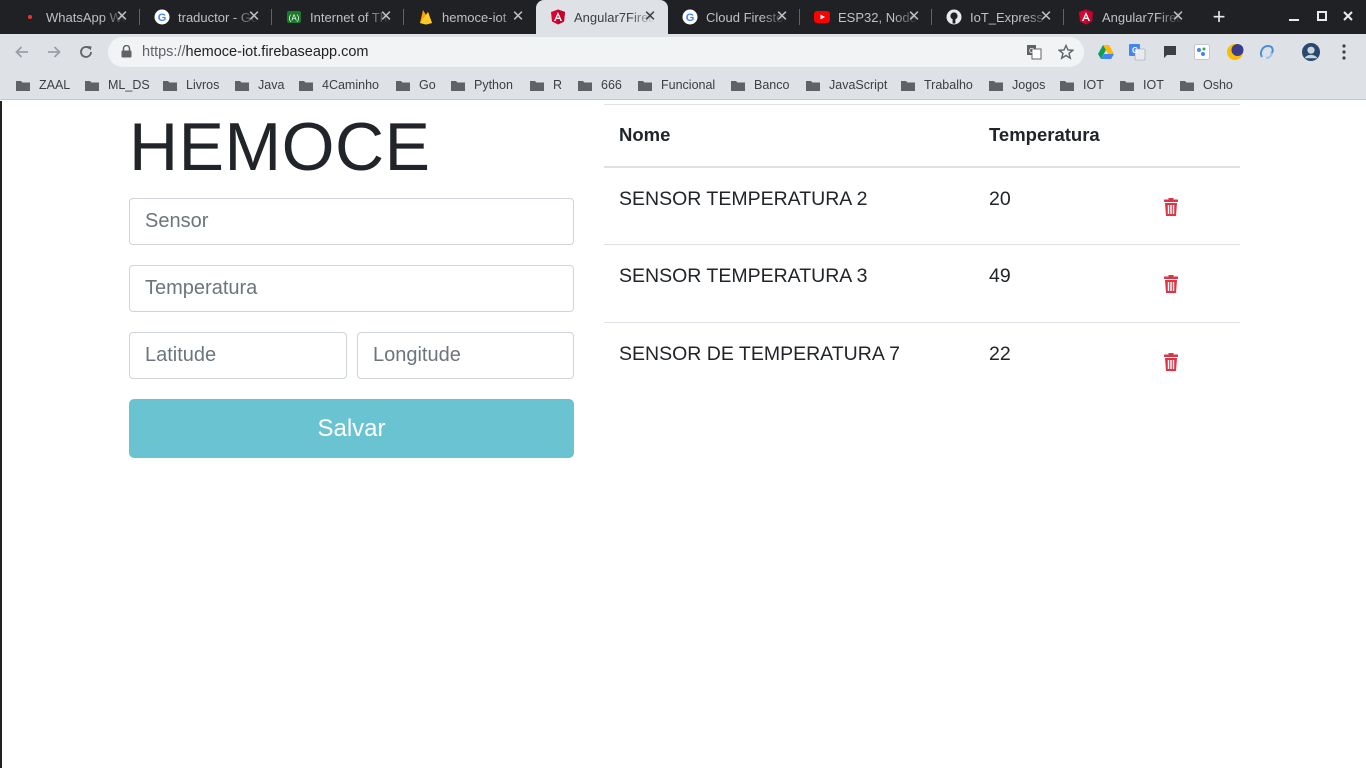  Describe the element at coordinates (1170, 52) in the screenshot. I see `chat-bubble-icon` at that location.